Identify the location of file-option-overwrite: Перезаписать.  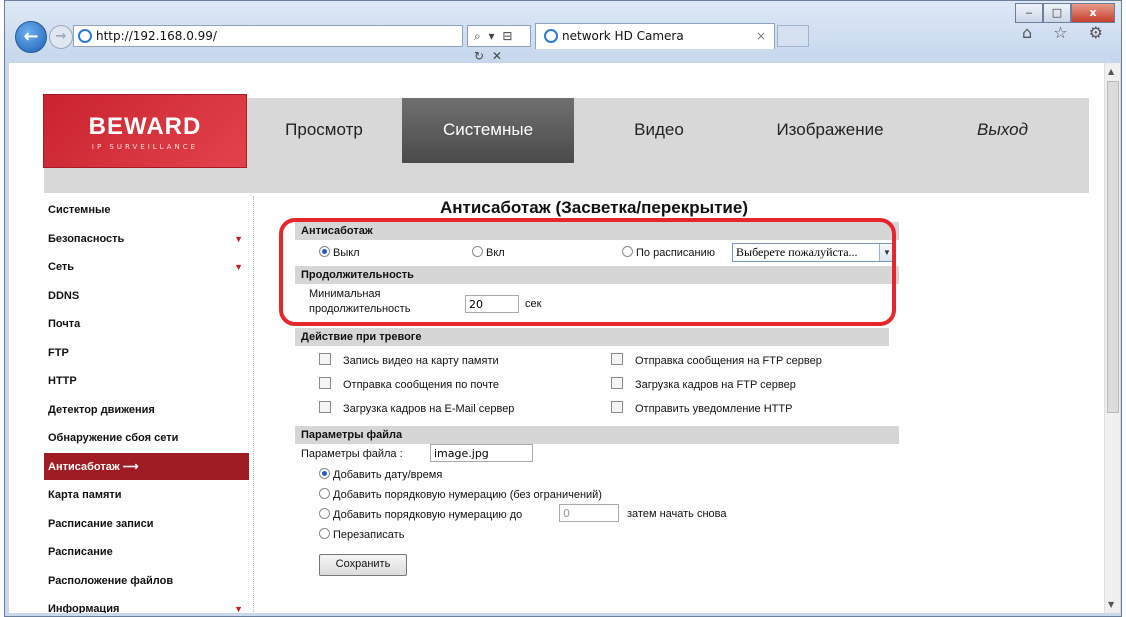
(361, 534).